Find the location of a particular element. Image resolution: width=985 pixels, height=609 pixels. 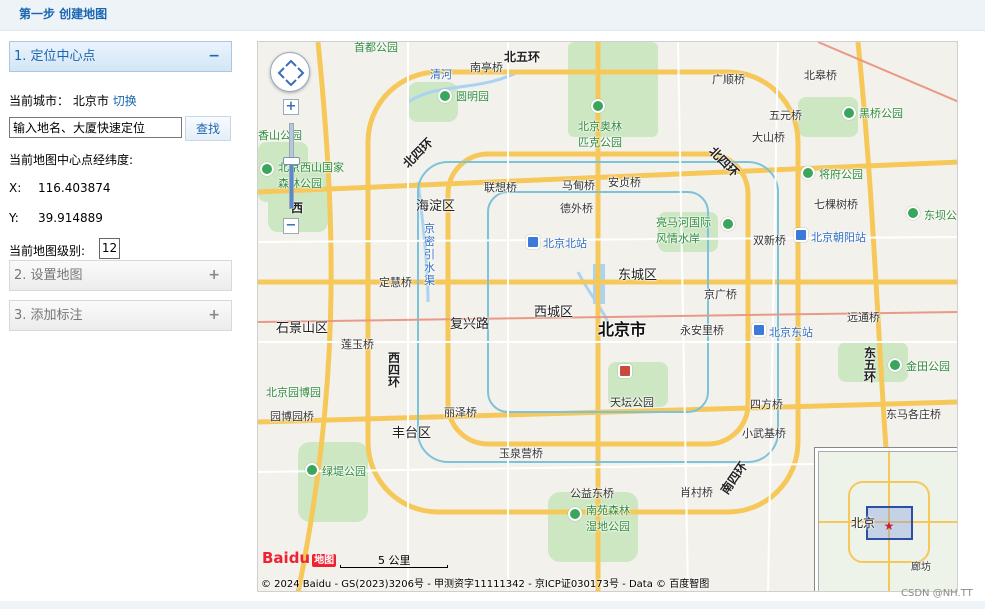

step-header: 第一步 创建地图 is located at coordinates (492, 15).